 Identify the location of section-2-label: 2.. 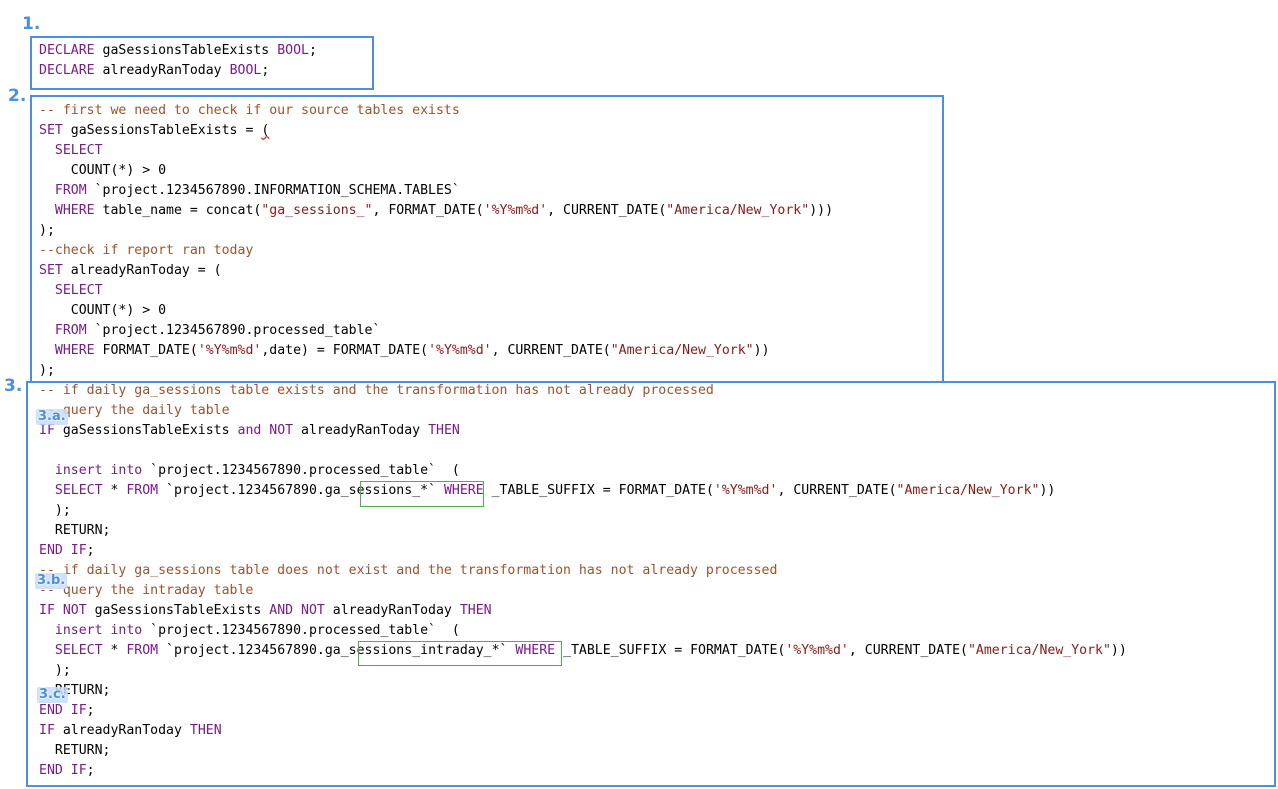
(17, 96).